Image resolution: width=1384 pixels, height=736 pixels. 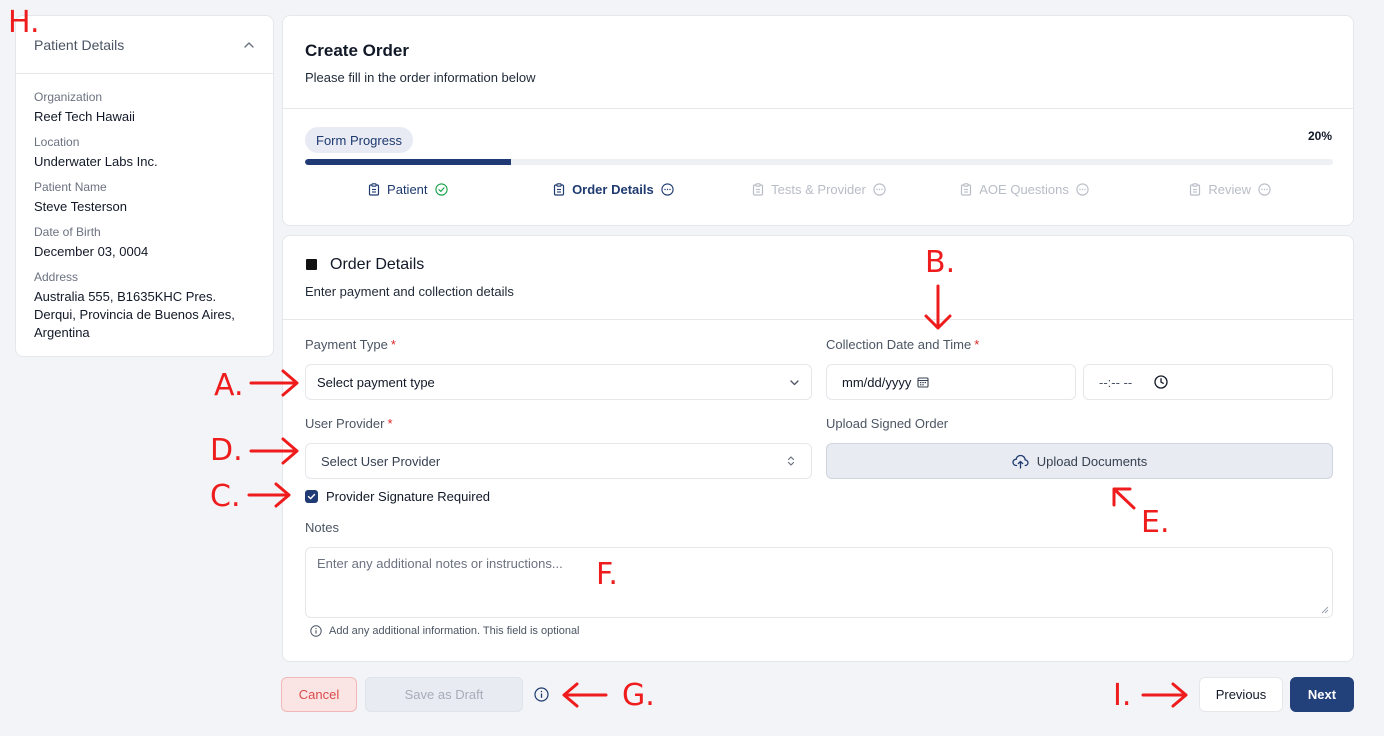 I want to click on annotation-label-f: F., so click(x=607, y=574).